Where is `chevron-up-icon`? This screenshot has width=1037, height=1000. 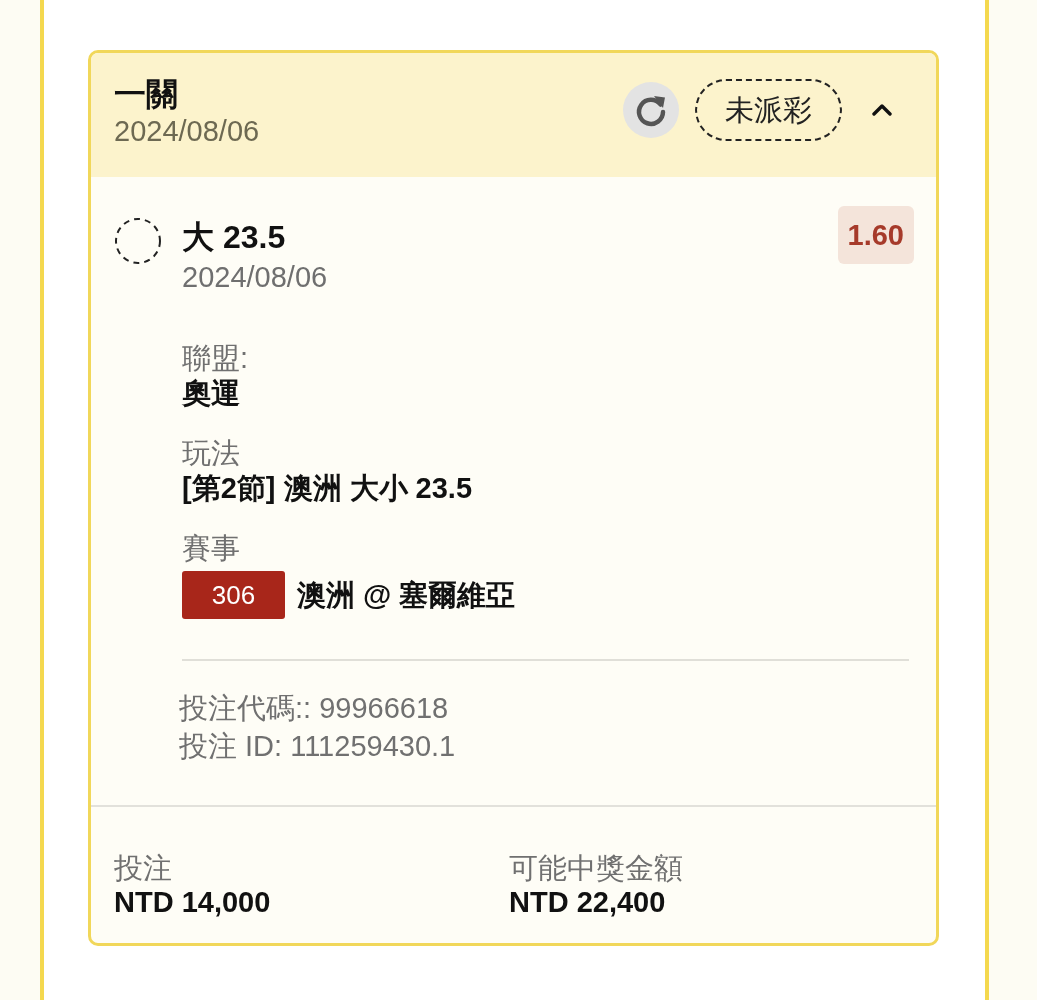
chevron-up-icon is located at coordinates (882, 110).